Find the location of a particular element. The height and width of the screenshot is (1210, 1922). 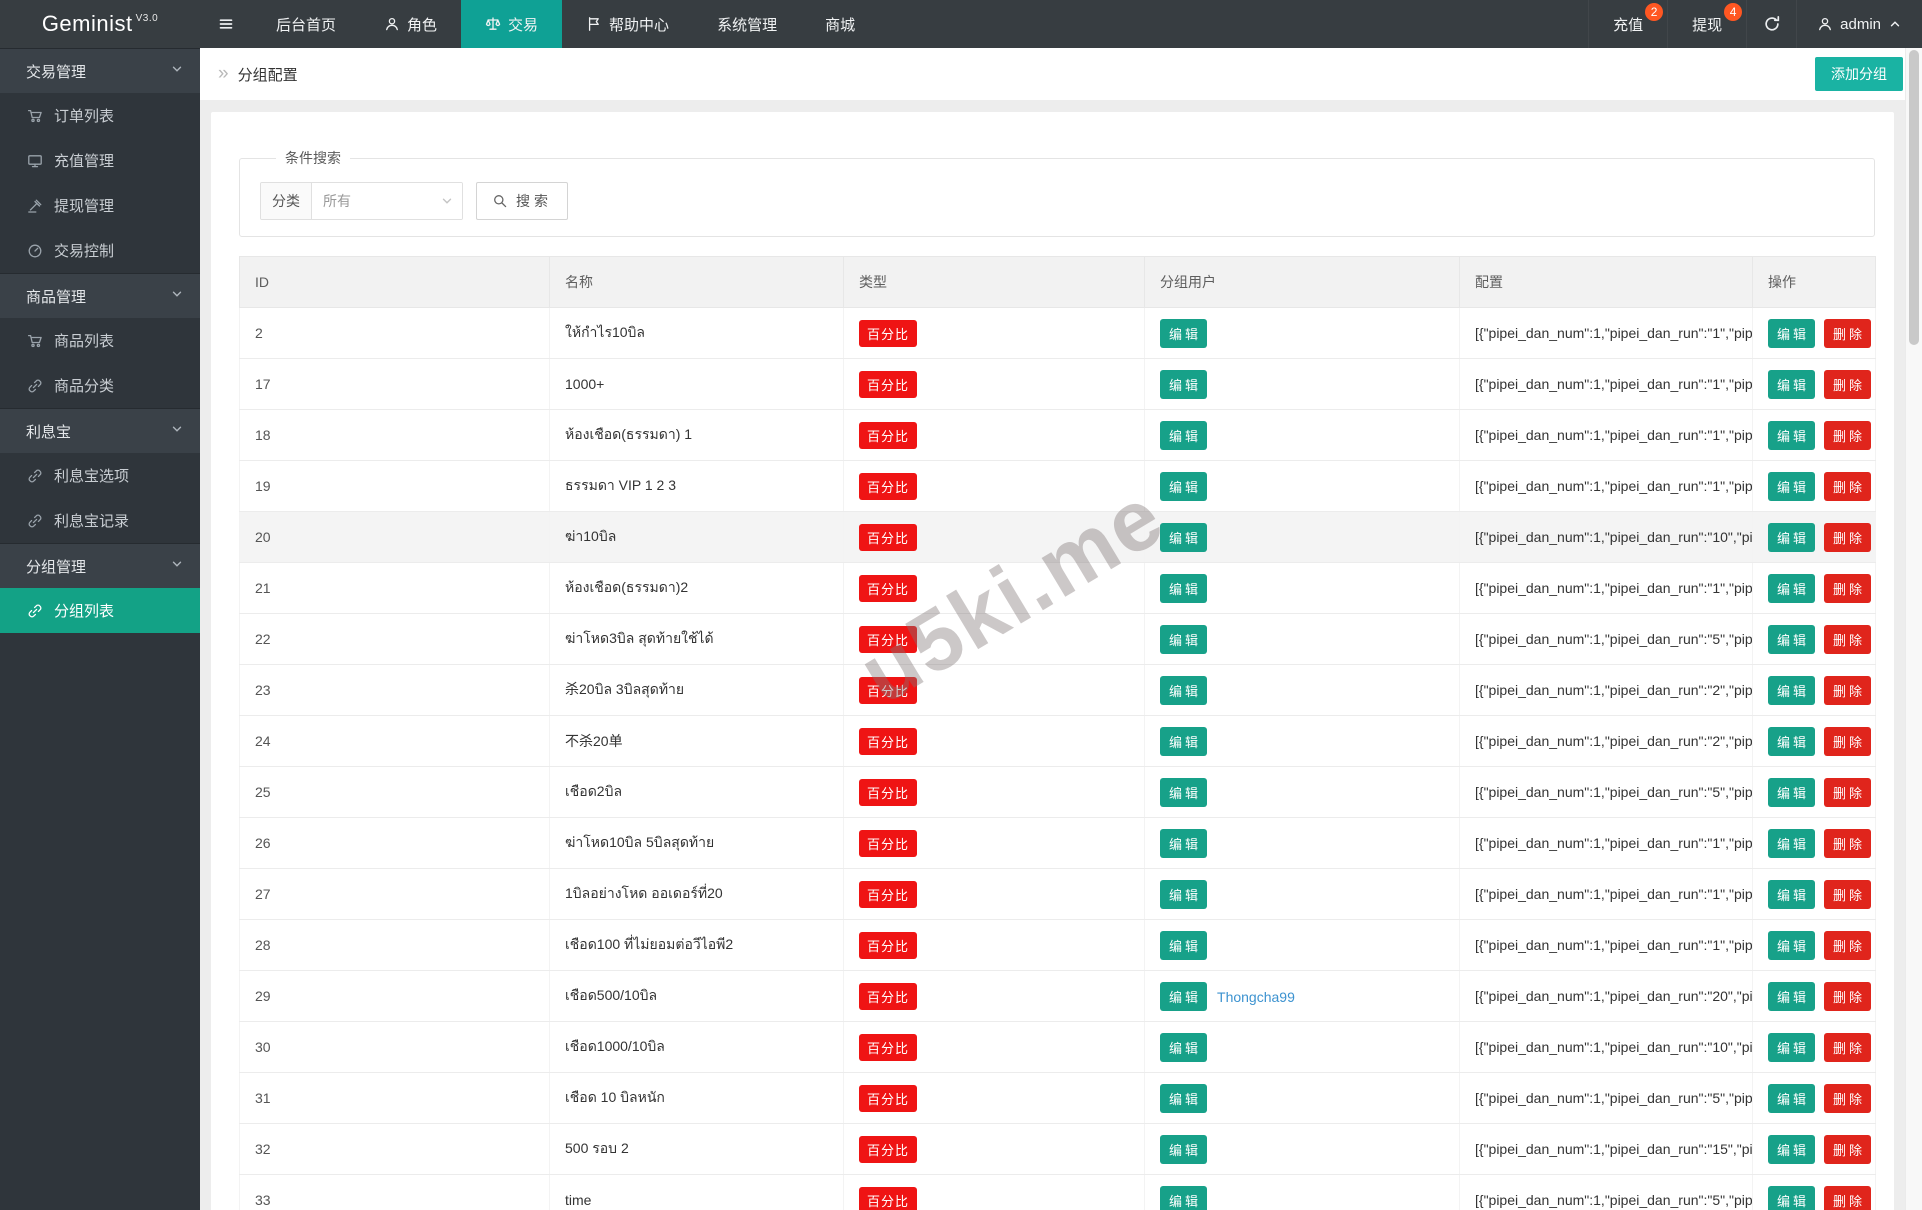

row-name: 1บิลอย่างโหด ออเดอร์ที่20 is located at coordinates (696, 894).